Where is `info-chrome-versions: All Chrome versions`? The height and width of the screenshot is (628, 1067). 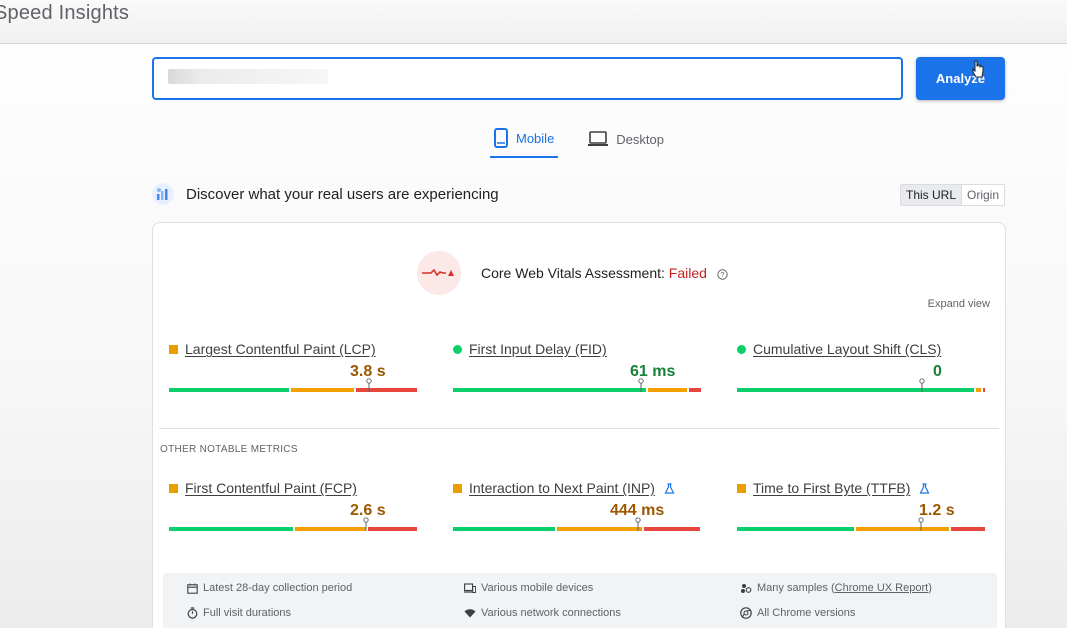
info-chrome-versions: All Chrome versions is located at coordinates (797, 613).